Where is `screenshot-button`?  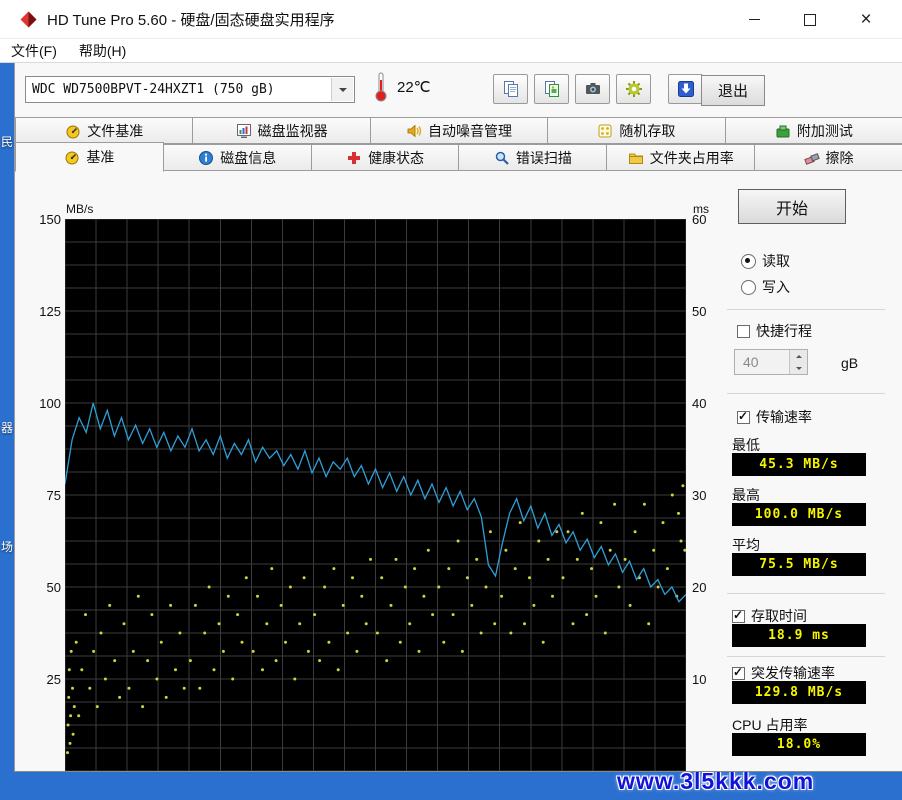
screenshot-button is located at coordinates (592, 89).